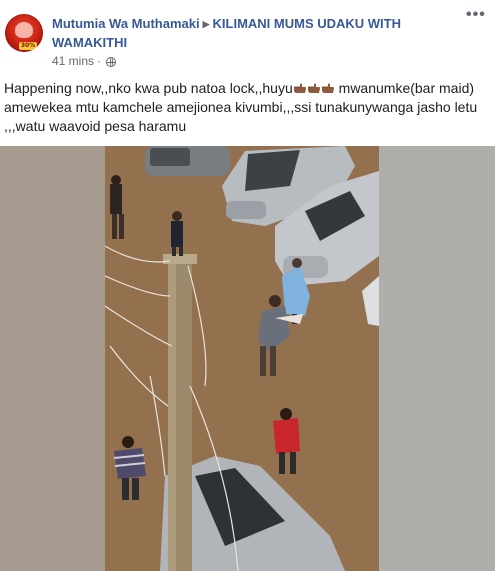  What do you see at coordinates (111, 62) in the screenshot?
I see `globe-icon` at bounding box center [111, 62].